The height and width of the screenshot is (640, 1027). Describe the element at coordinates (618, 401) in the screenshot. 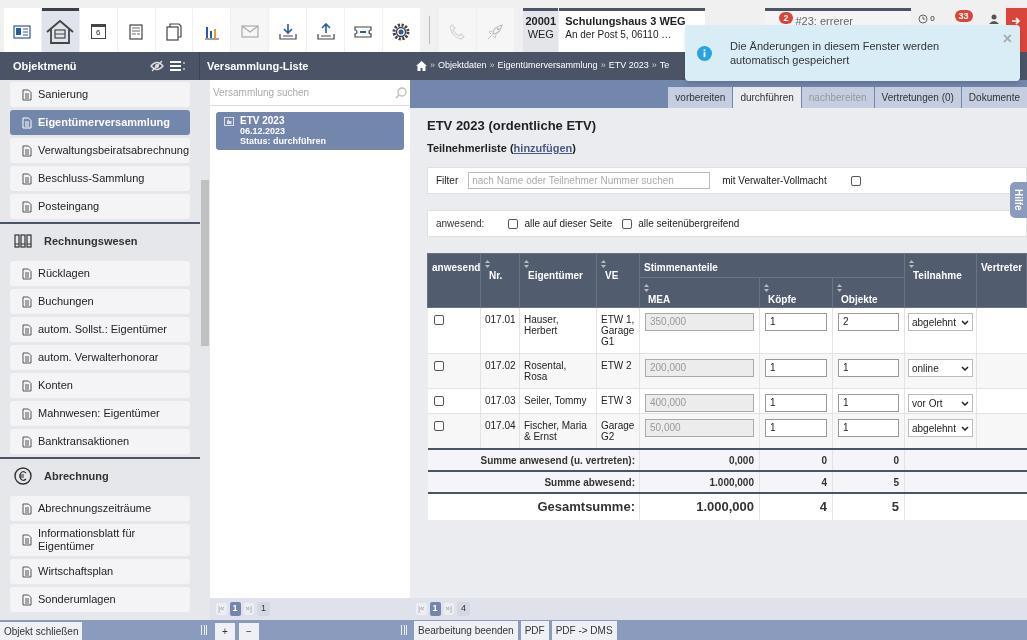

I see `table-cell: ETW 3` at that location.